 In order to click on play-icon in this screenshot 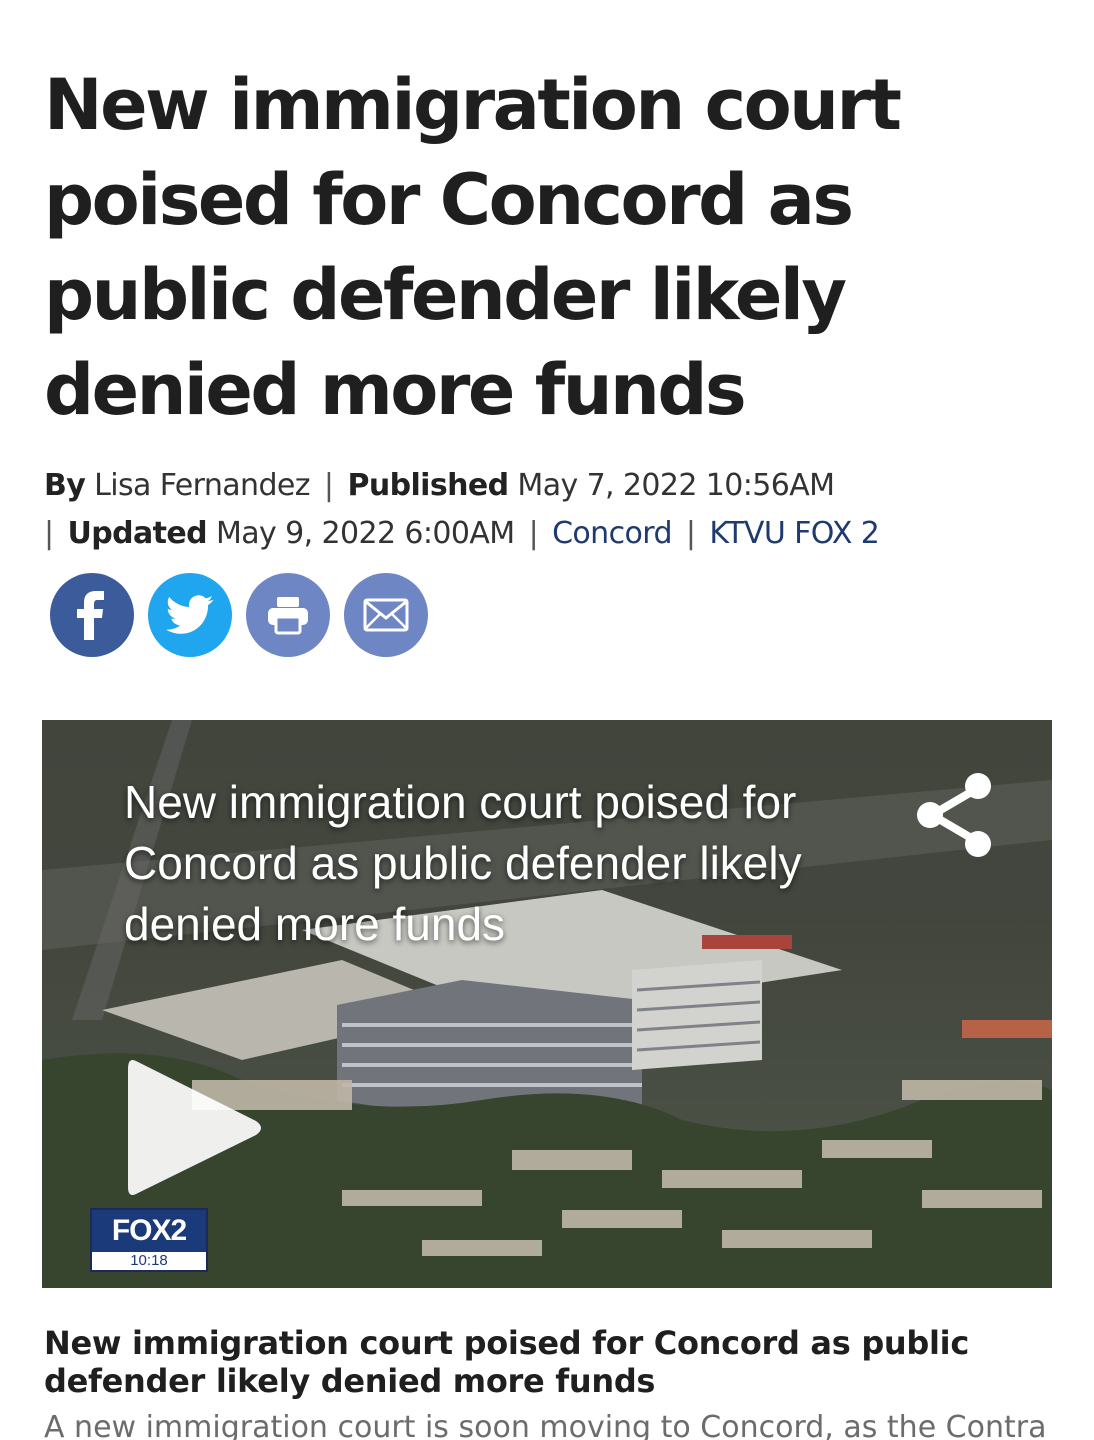, I will do `click(194, 1127)`.